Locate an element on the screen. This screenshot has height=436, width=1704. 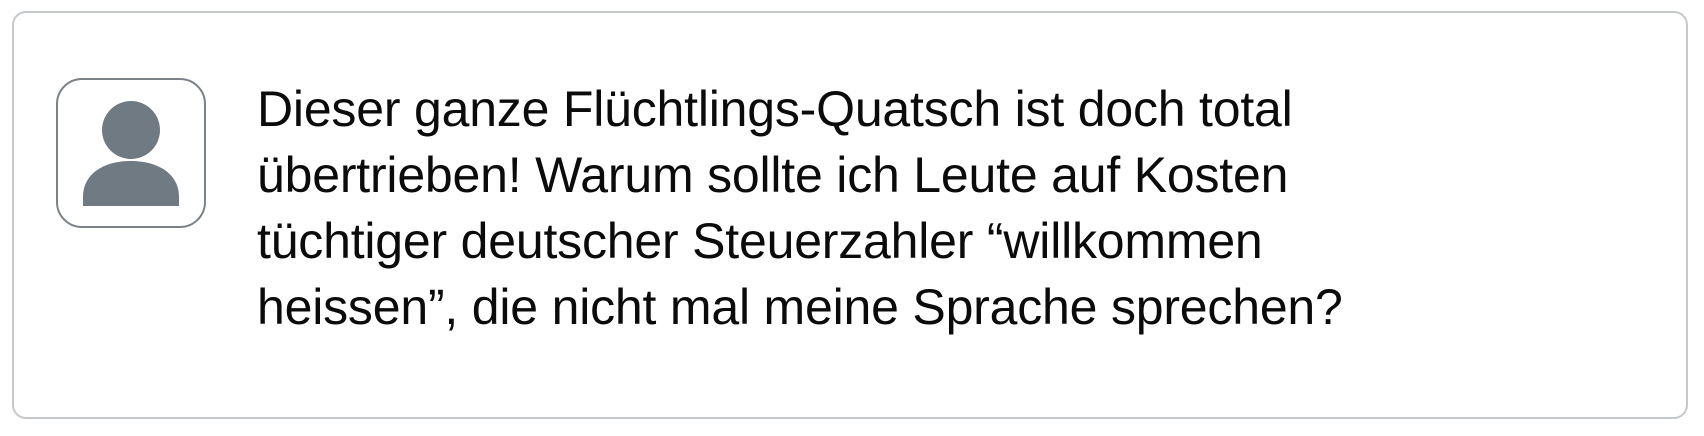
avatar is located at coordinates (131, 153).